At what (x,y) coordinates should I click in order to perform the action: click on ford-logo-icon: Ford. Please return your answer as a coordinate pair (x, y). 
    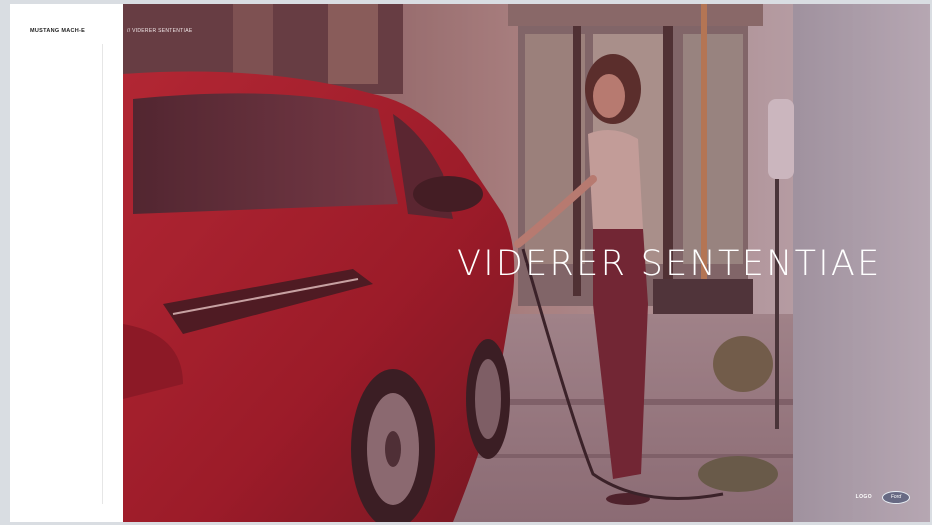
    Looking at the image, I should click on (896, 497).